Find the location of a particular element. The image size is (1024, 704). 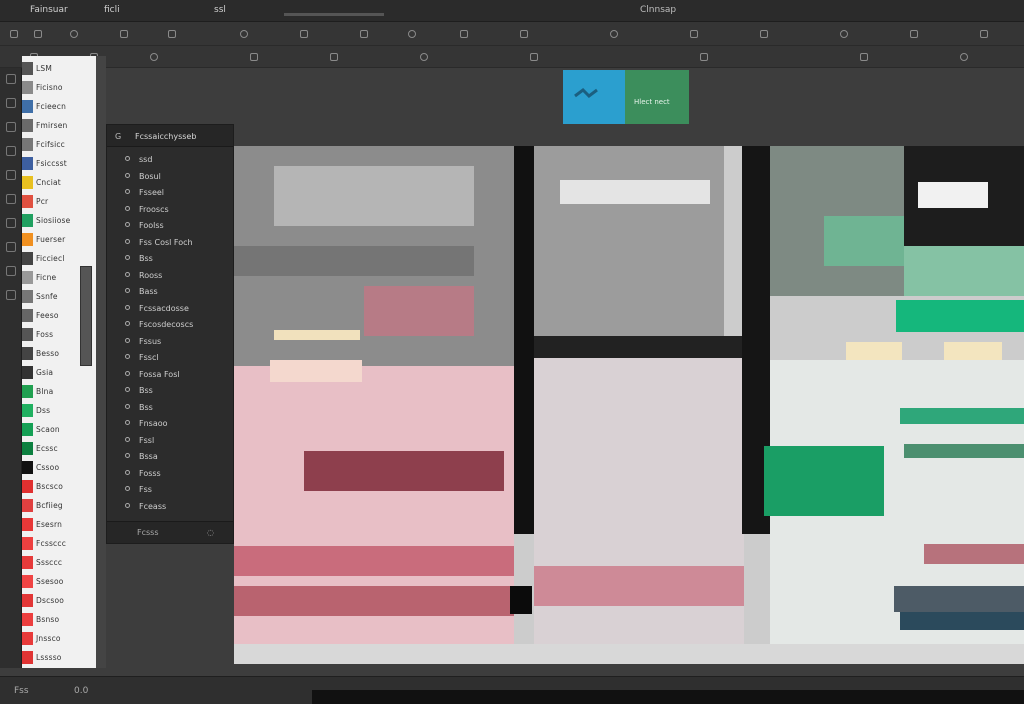

menu-app: Fainsuar is located at coordinates (49, 10).